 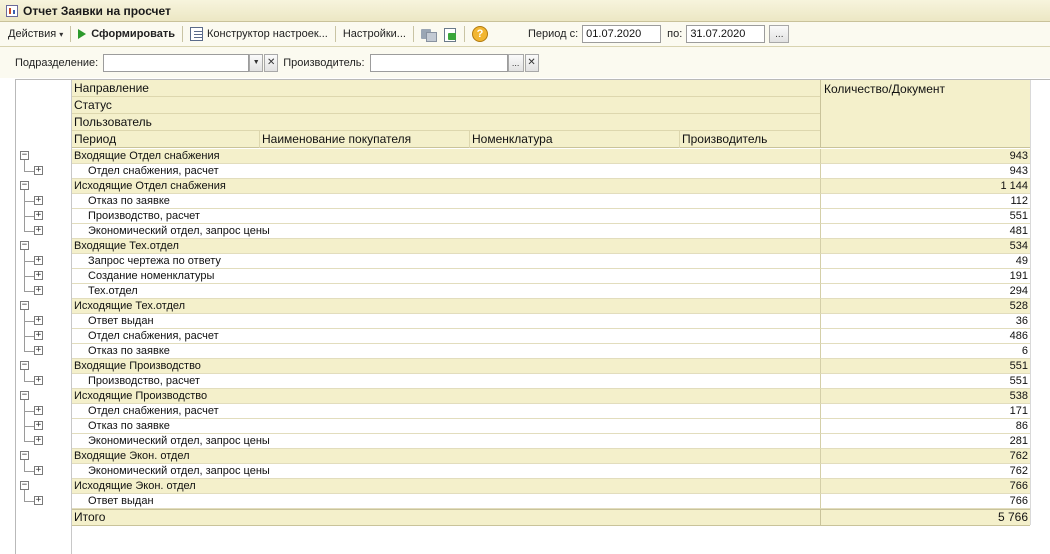 I want to click on detail-row: + Экономический отдел, запрос цены 281, so click(x=523, y=441).